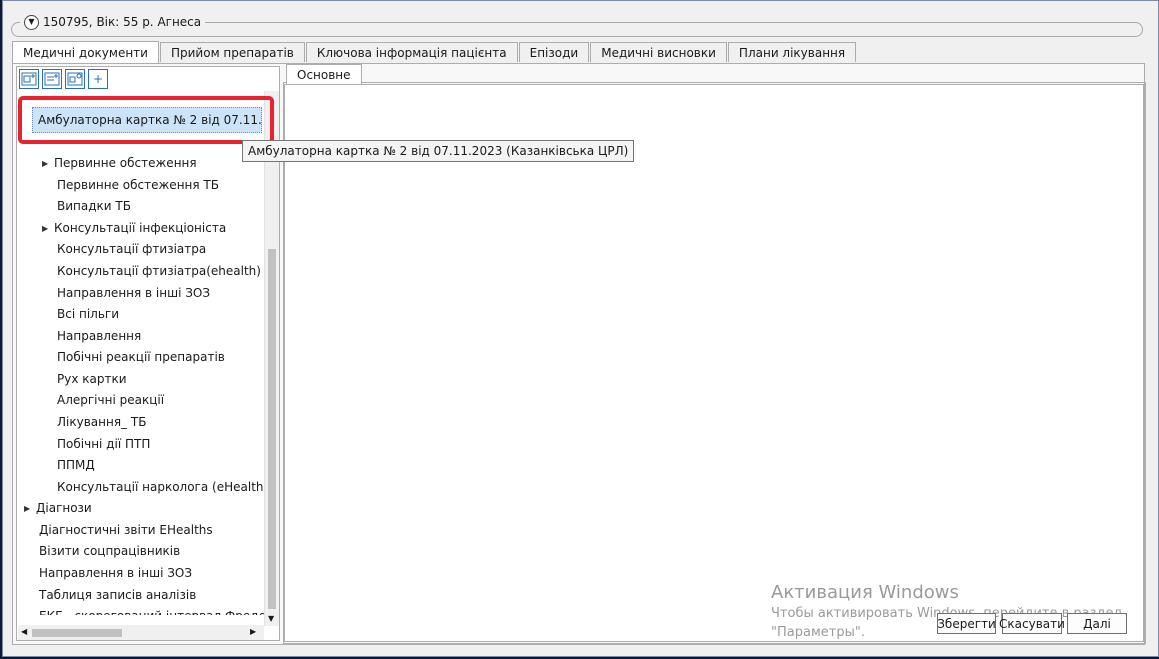 The image size is (1159, 659). I want to click on tree-item: Рух картки, so click(92, 379).